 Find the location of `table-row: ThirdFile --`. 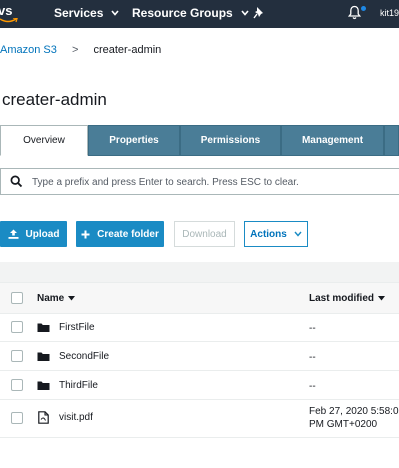

table-row: ThirdFile -- is located at coordinates (199, 385).